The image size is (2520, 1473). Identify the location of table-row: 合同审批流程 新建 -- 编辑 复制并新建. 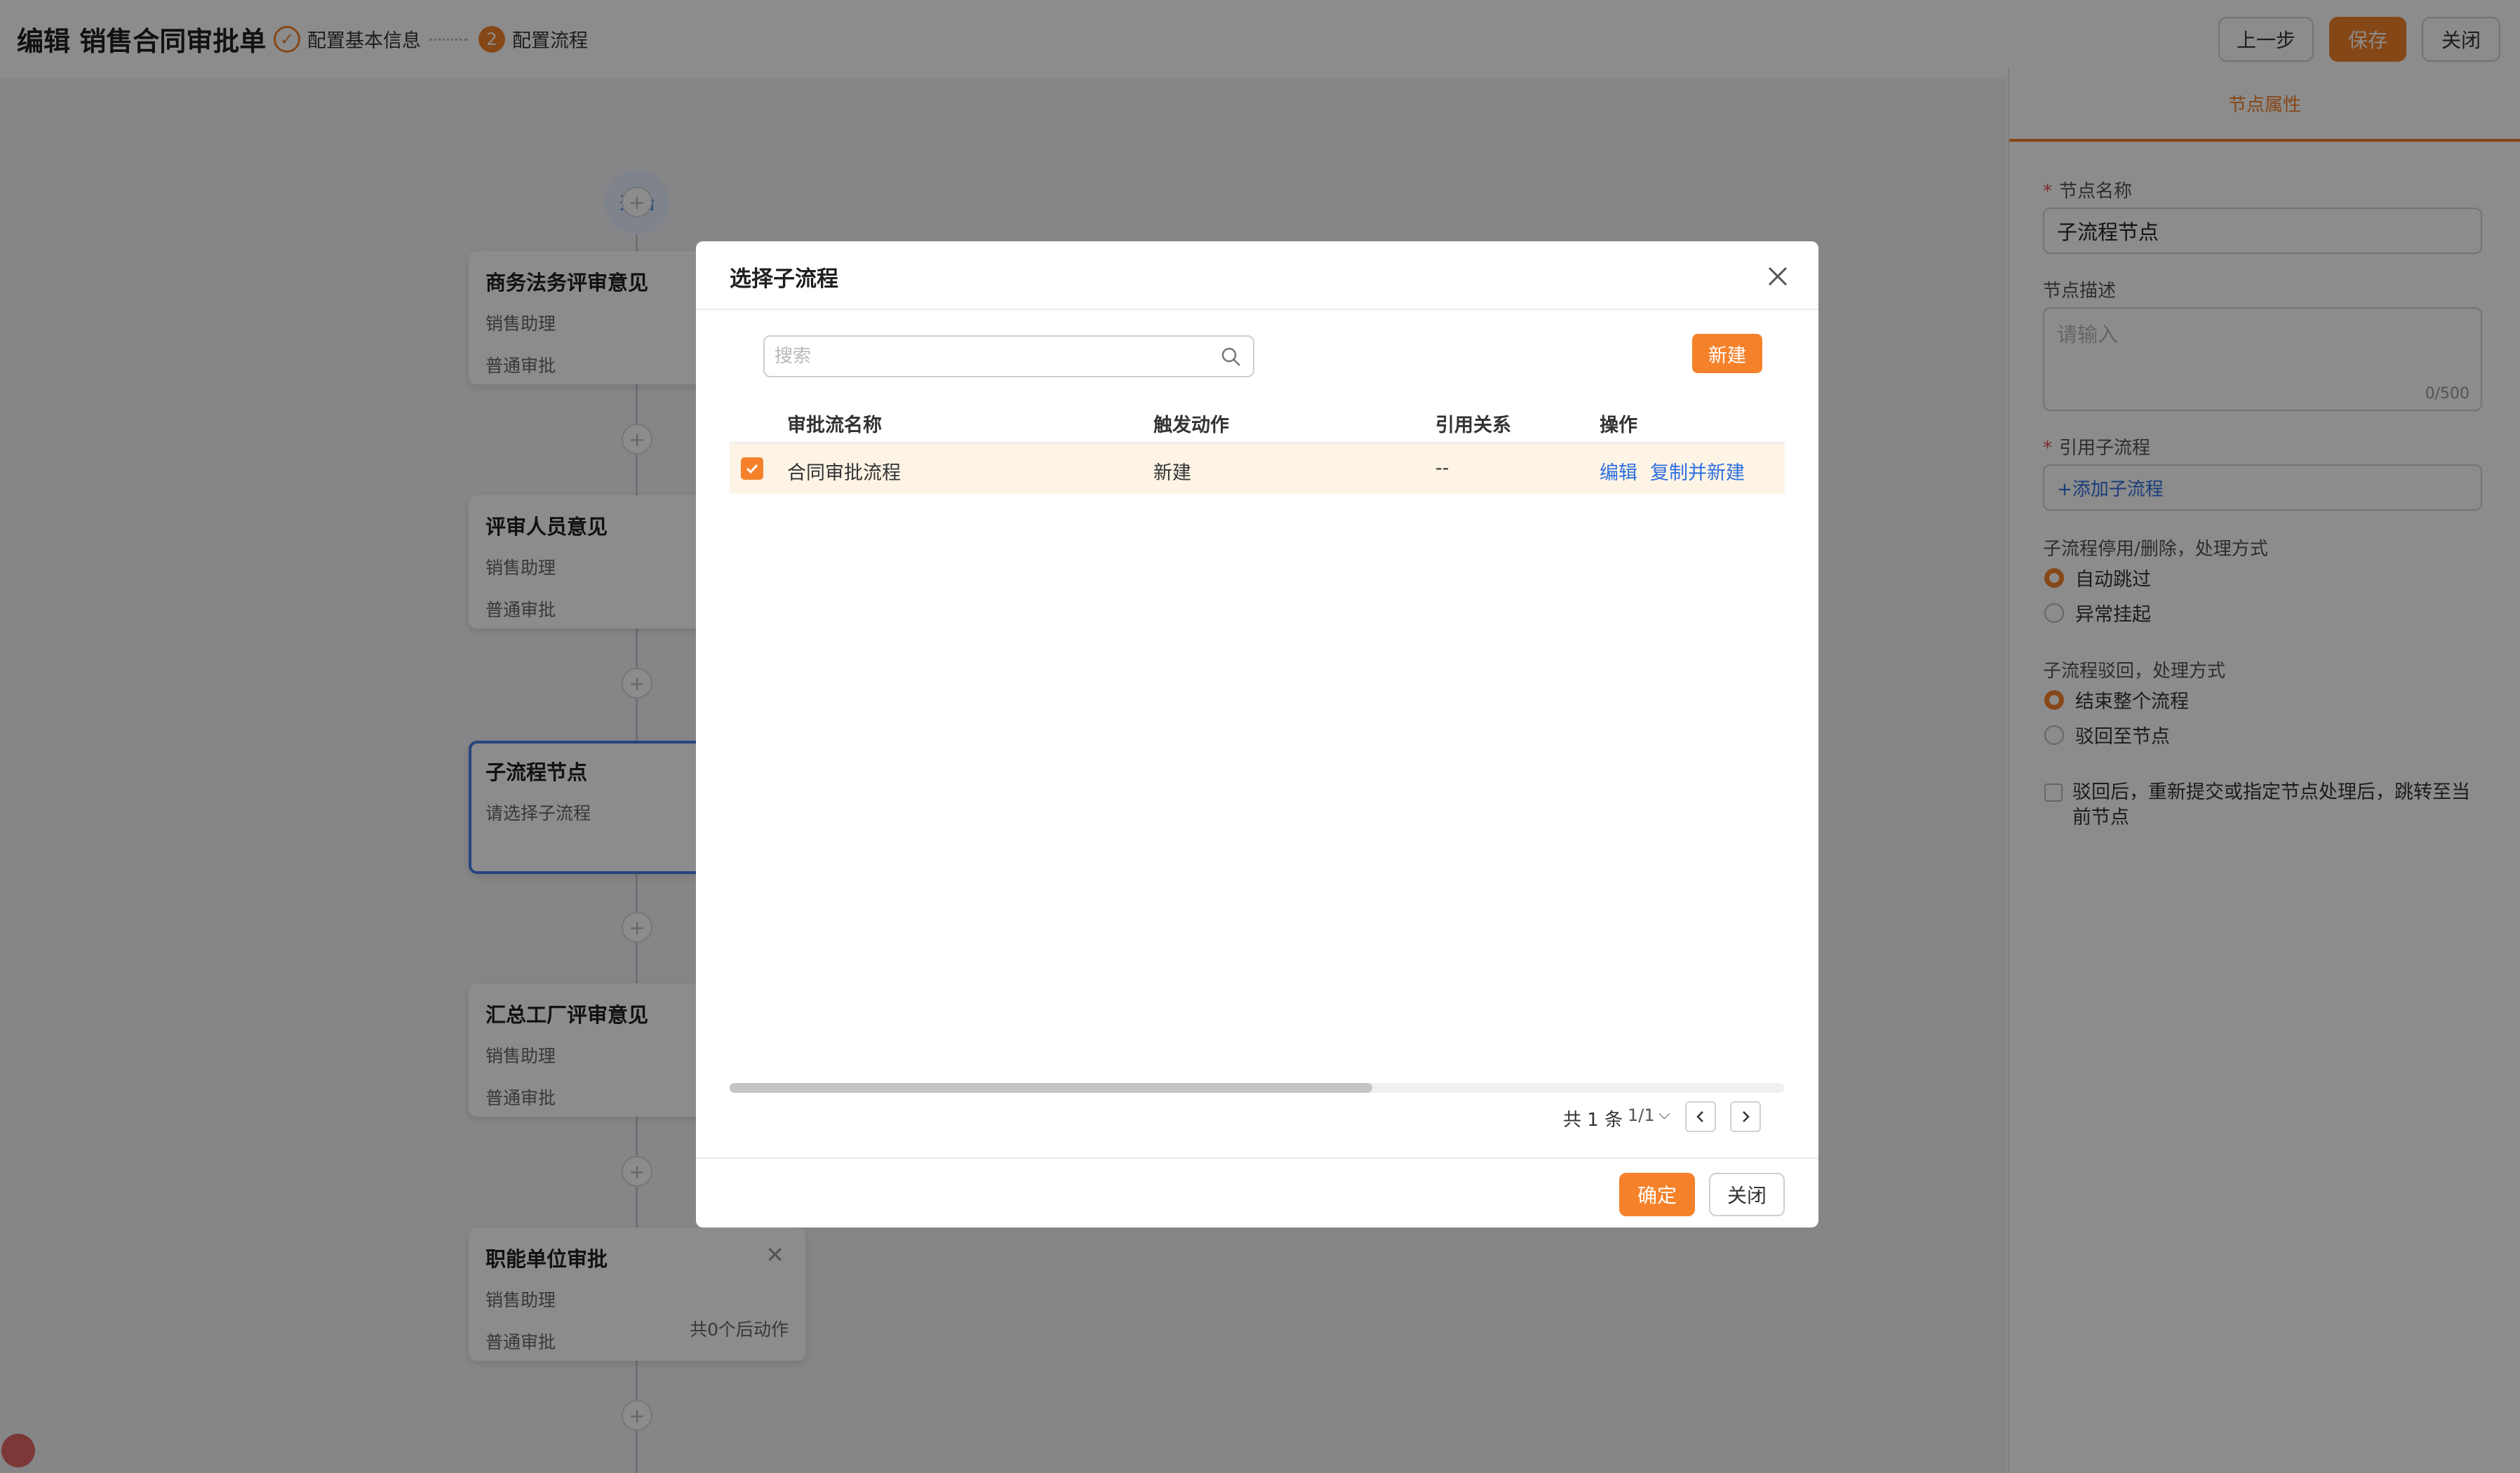
(1257, 468).